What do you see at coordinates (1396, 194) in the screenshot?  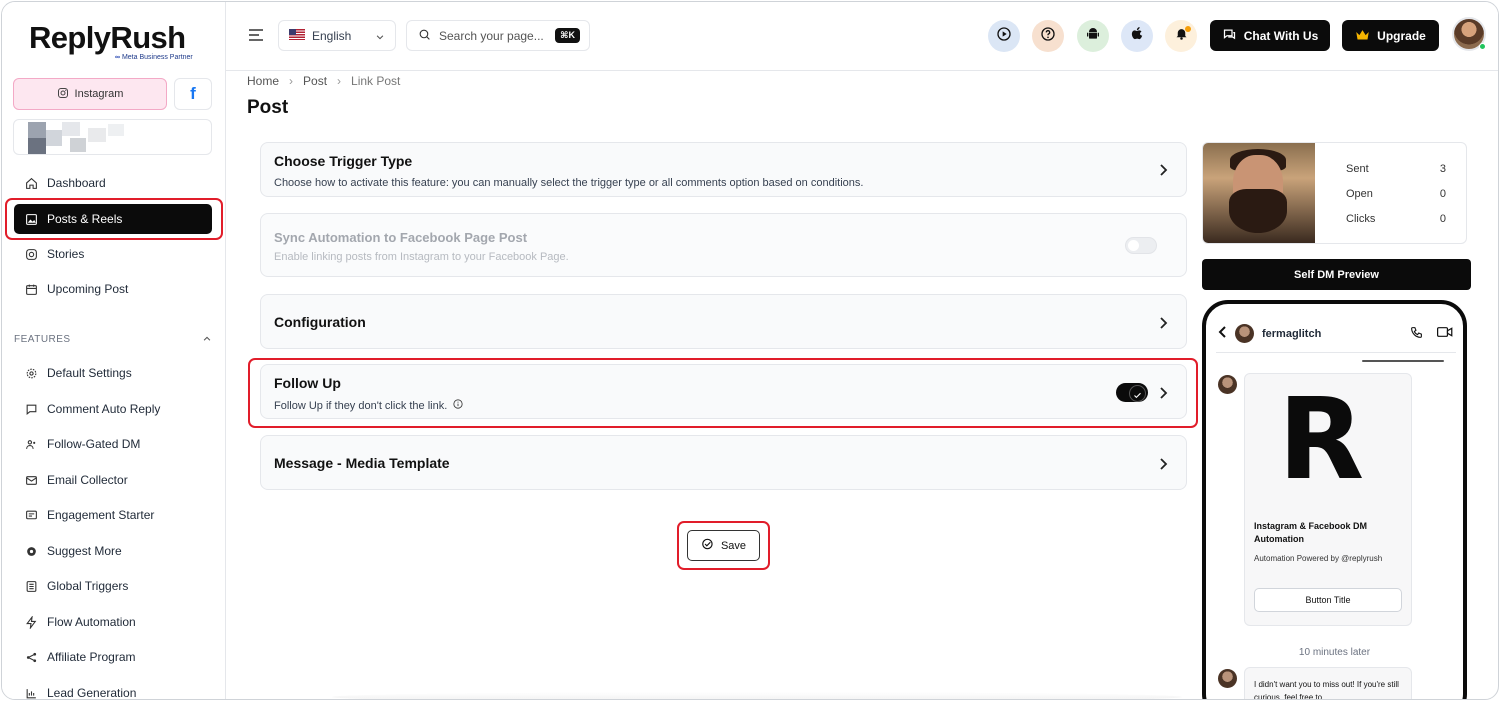 I see `stat-open: Open 0` at bounding box center [1396, 194].